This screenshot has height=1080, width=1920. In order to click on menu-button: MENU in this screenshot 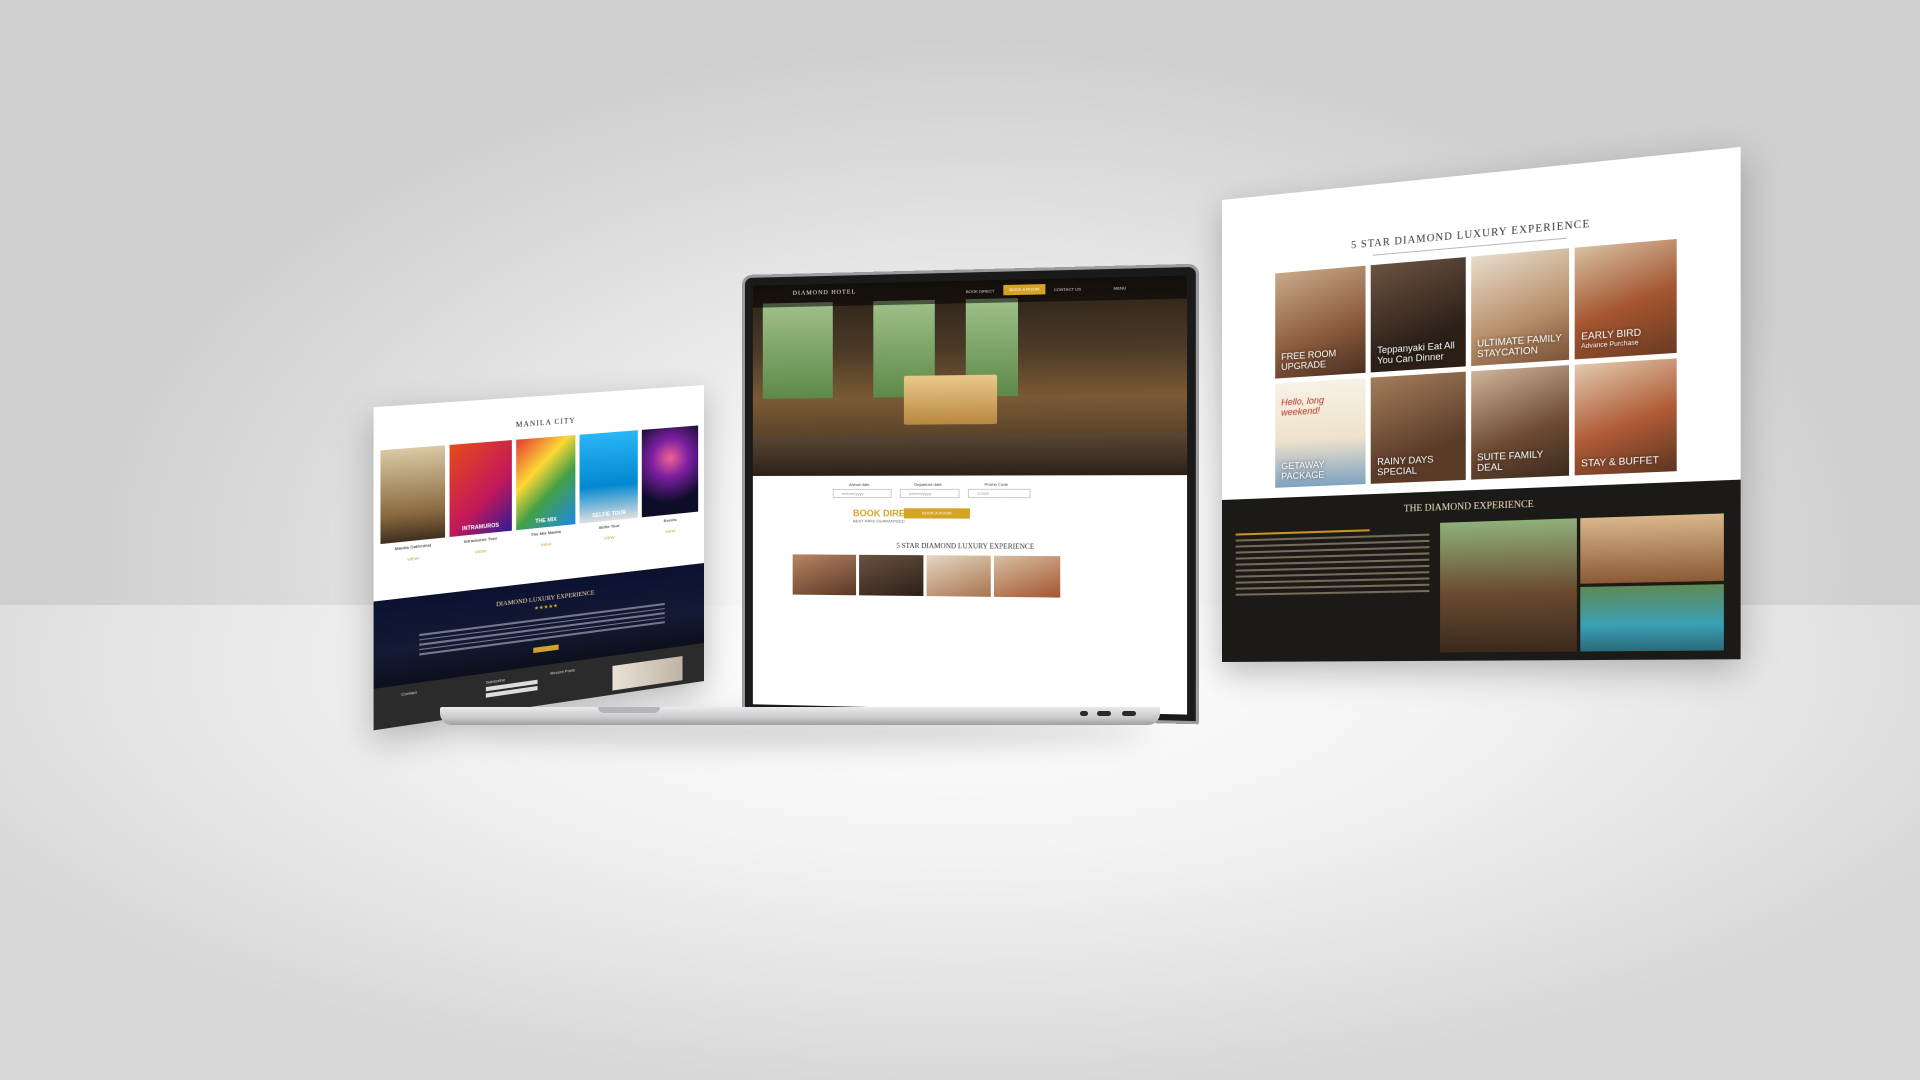, I will do `click(1120, 287)`.